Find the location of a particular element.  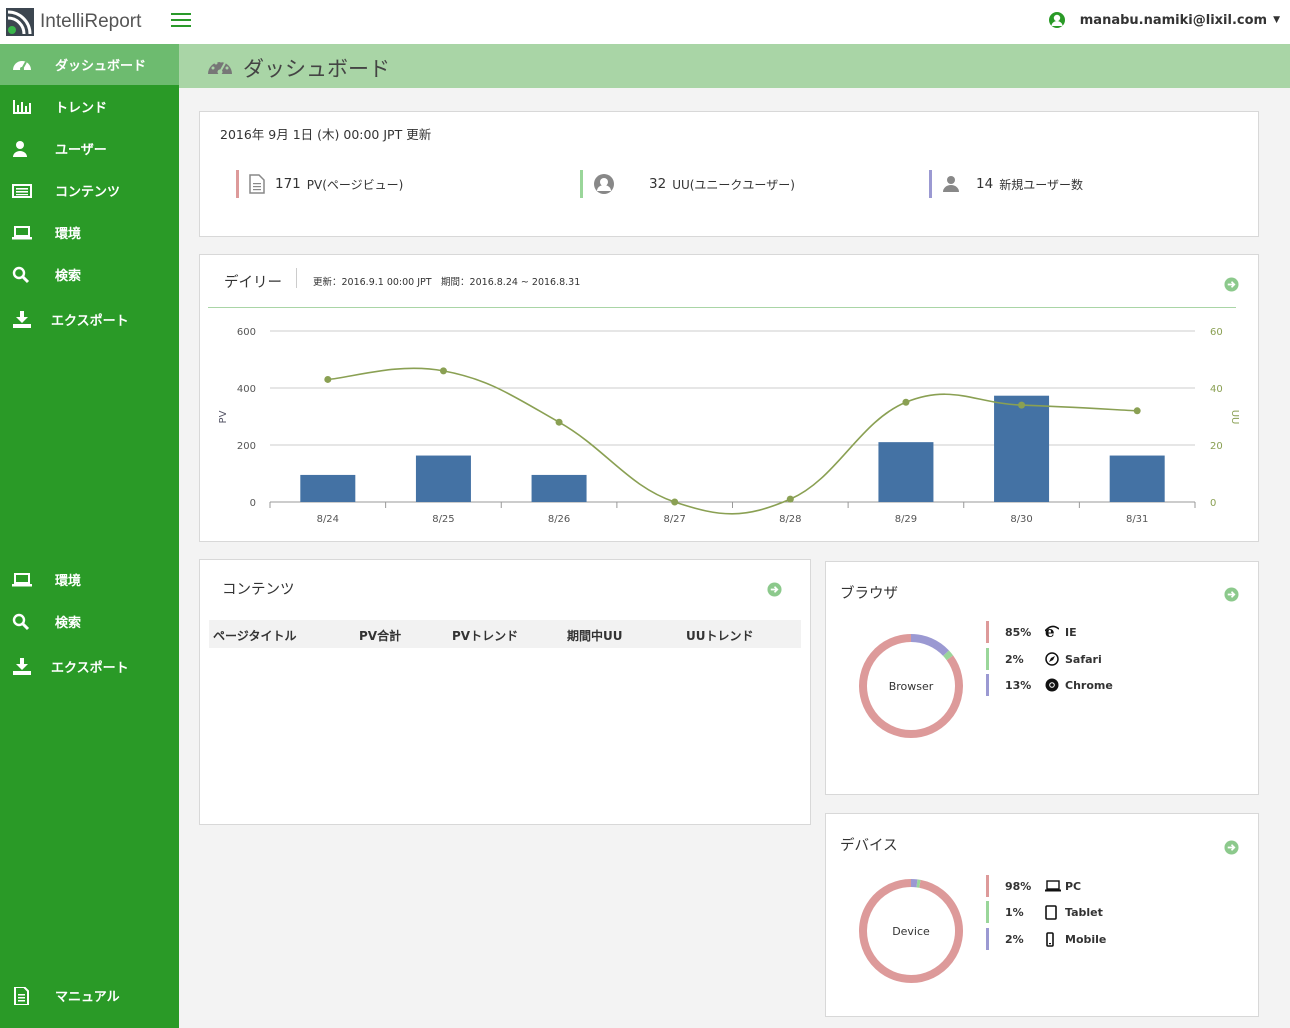

list-icon is located at coordinates (22, 190).